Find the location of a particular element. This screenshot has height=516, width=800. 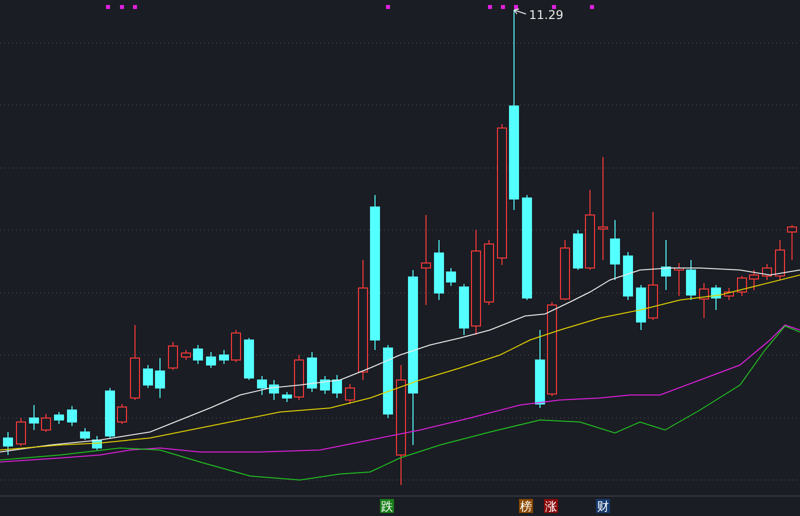

leader-line is located at coordinates (520, 11).